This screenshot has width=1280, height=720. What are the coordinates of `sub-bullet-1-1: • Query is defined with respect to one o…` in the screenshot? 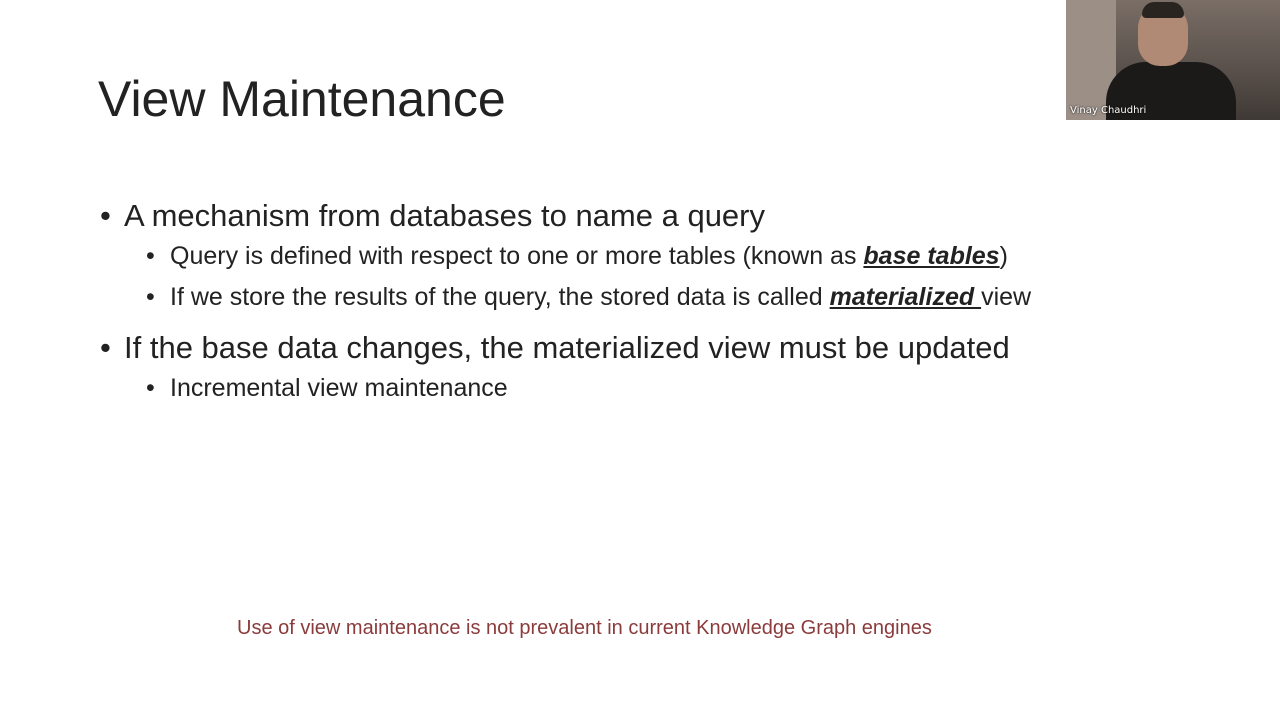 It's located at (693, 256).